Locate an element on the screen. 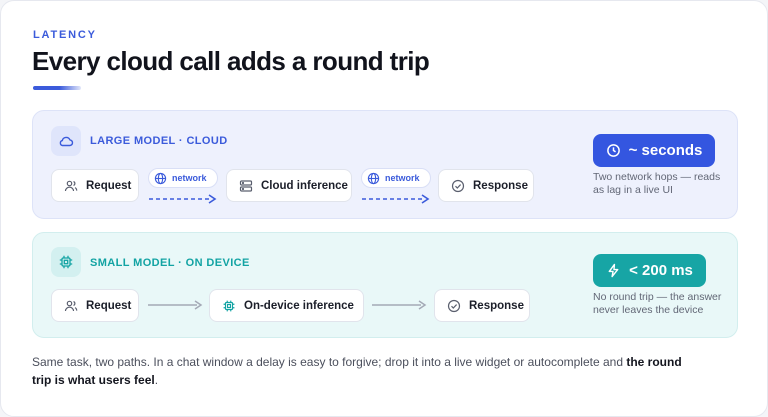 This screenshot has width=768, height=417. cloud-path-label: LARGE MODEL · CLOUD is located at coordinates (159, 141).